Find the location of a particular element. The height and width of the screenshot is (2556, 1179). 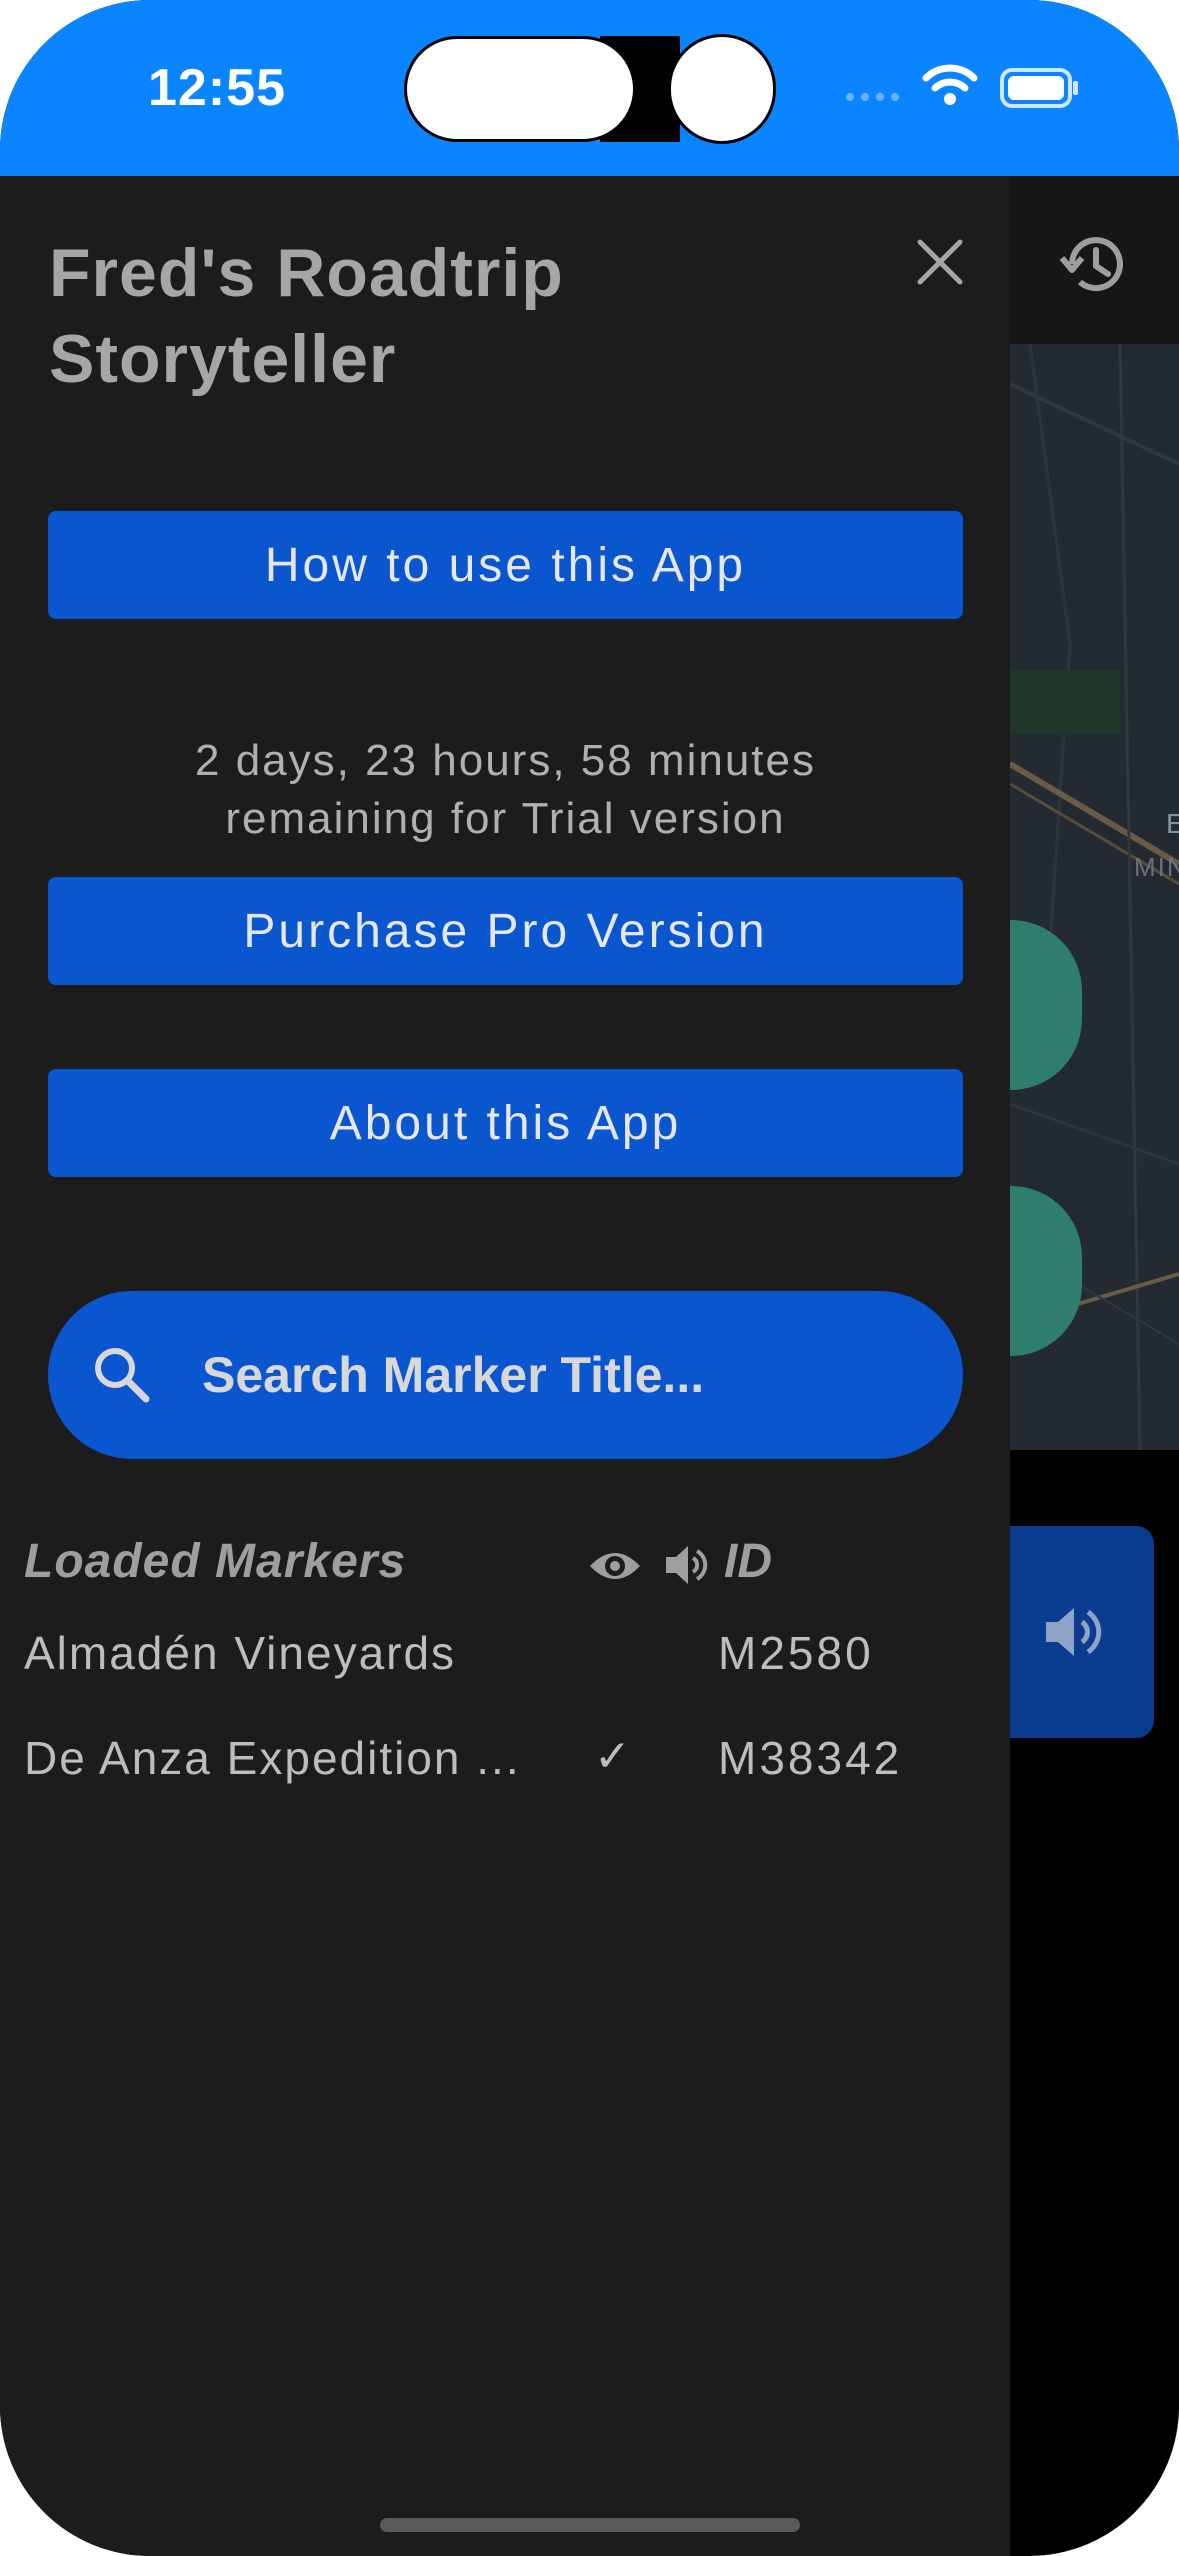

marker-title: Almadén Vineyards is located at coordinates (240, 1653).